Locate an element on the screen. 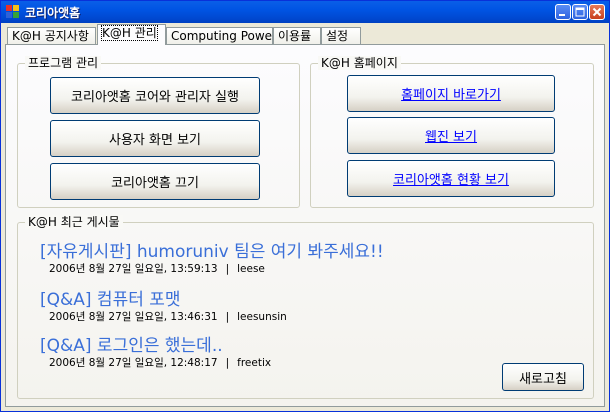 Image resolution: width=610 pixels, height=412 pixels. post-author: leese is located at coordinates (251, 269).